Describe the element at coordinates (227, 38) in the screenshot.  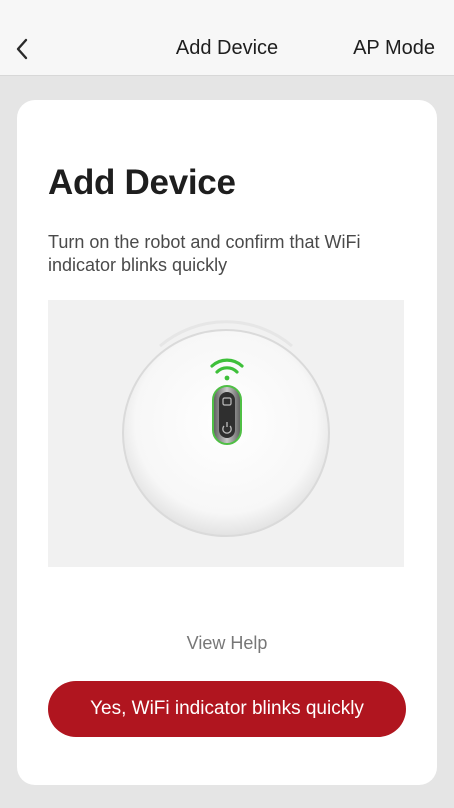
I see `navigation-bar: Add Device AP Mode` at that location.